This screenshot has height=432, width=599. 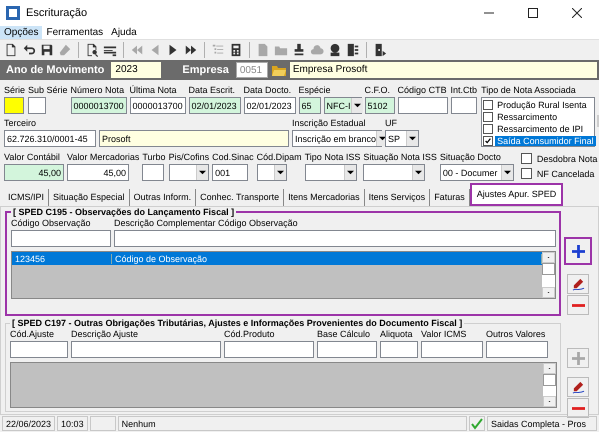 I want to click on list-item: Ressarcimento, so click(x=527, y=117).